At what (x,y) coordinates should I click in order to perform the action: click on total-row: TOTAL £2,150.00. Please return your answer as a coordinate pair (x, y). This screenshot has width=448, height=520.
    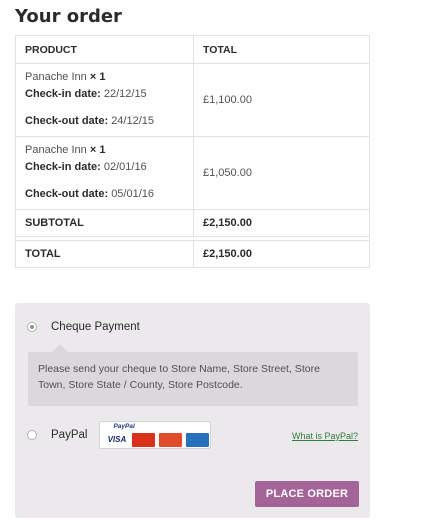
    Looking at the image, I should click on (192, 254).